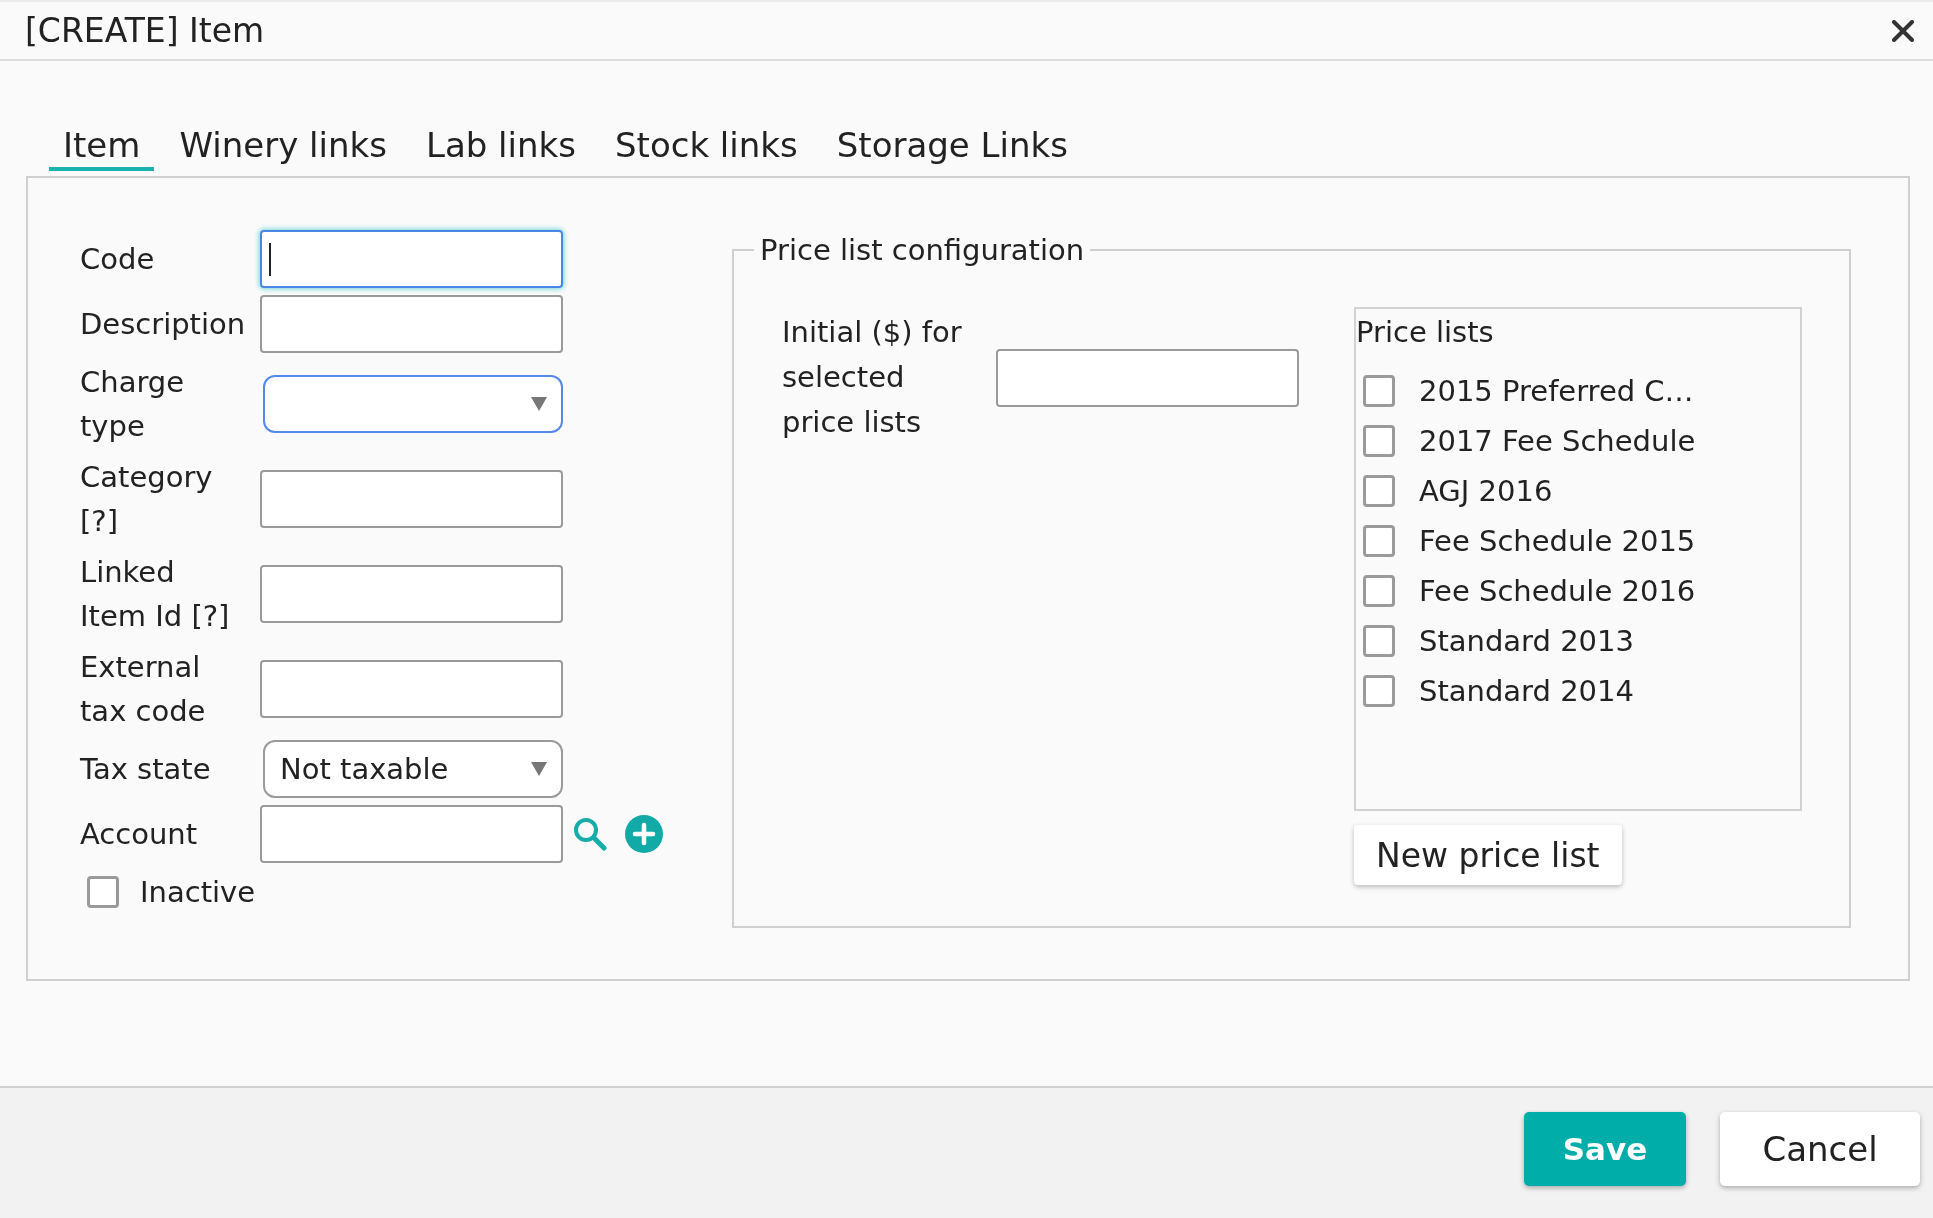 This screenshot has width=1933, height=1218. Describe the element at coordinates (163, 324) in the screenshot. I see `field-label: Description` at that location.